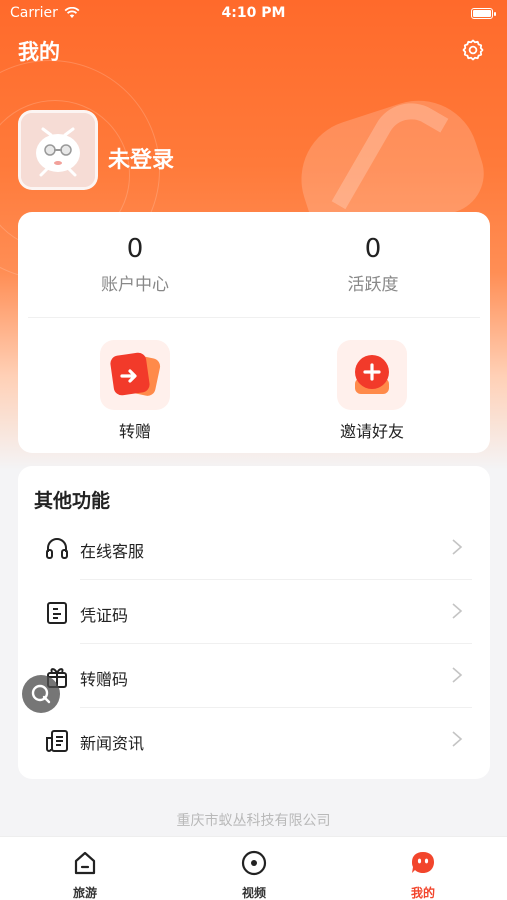 Image resolution: width=507 pixels, height=900 pixels. I want to click on status-time: 4:10 PM, so click(253, 13).